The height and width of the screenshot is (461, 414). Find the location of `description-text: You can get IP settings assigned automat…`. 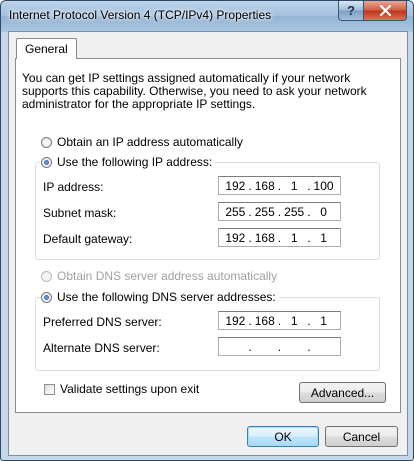

description-text: You can get IP settings assigned automat… is located at coordinates (194, 91).